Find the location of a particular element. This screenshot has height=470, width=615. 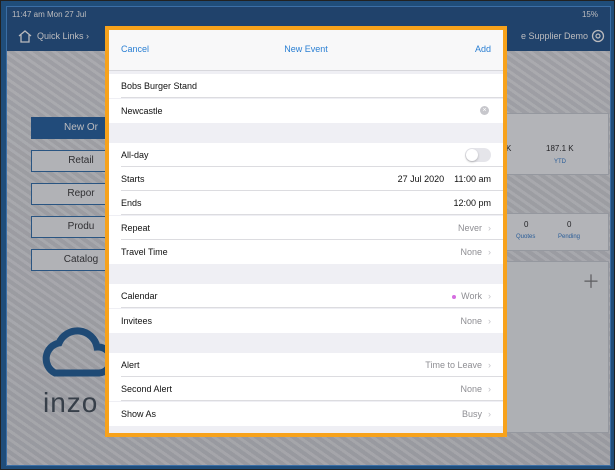

clear-icon: × is located at coordinates (484, 110).